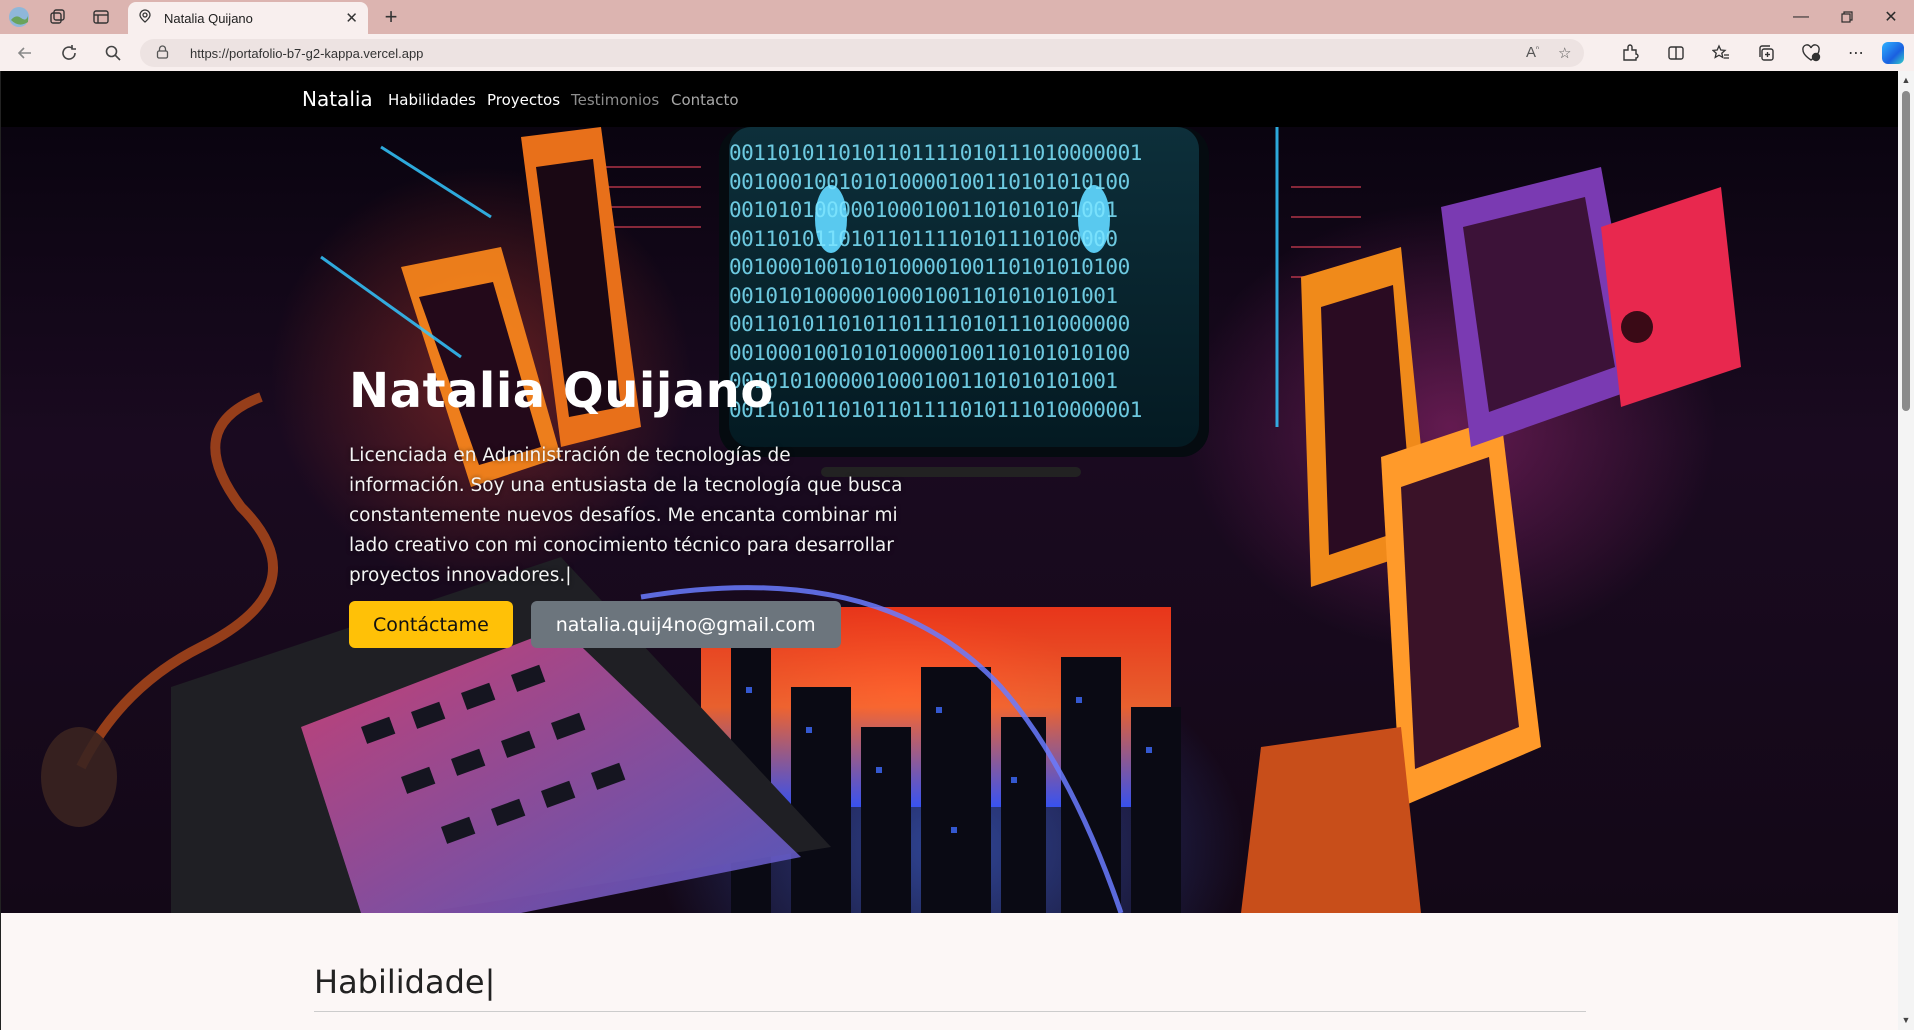 Image resolution: width=1914 pixels, height=1030 pixels. Describe the element at coordinates (337, 99) in the screenshot. I see `nav-brand: Natalia` at that location.